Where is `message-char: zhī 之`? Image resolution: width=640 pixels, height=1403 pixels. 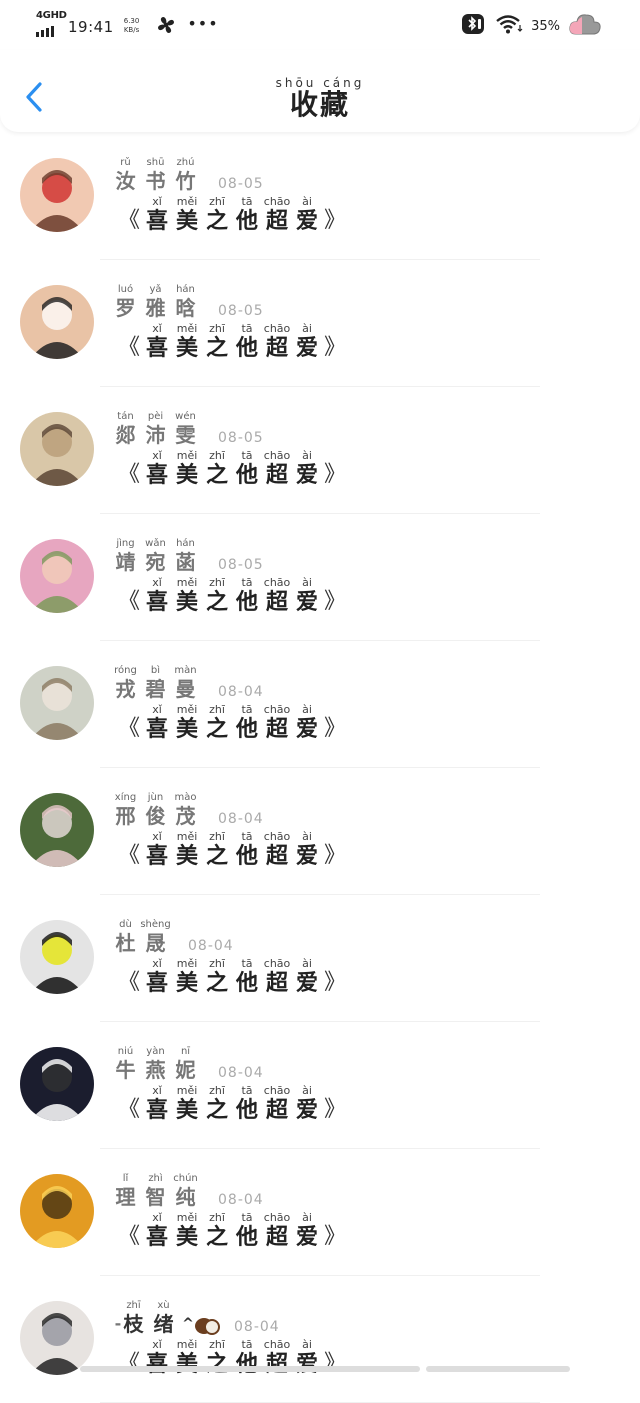 message-char: zhī 之 is located at coordinates (217, 1358).